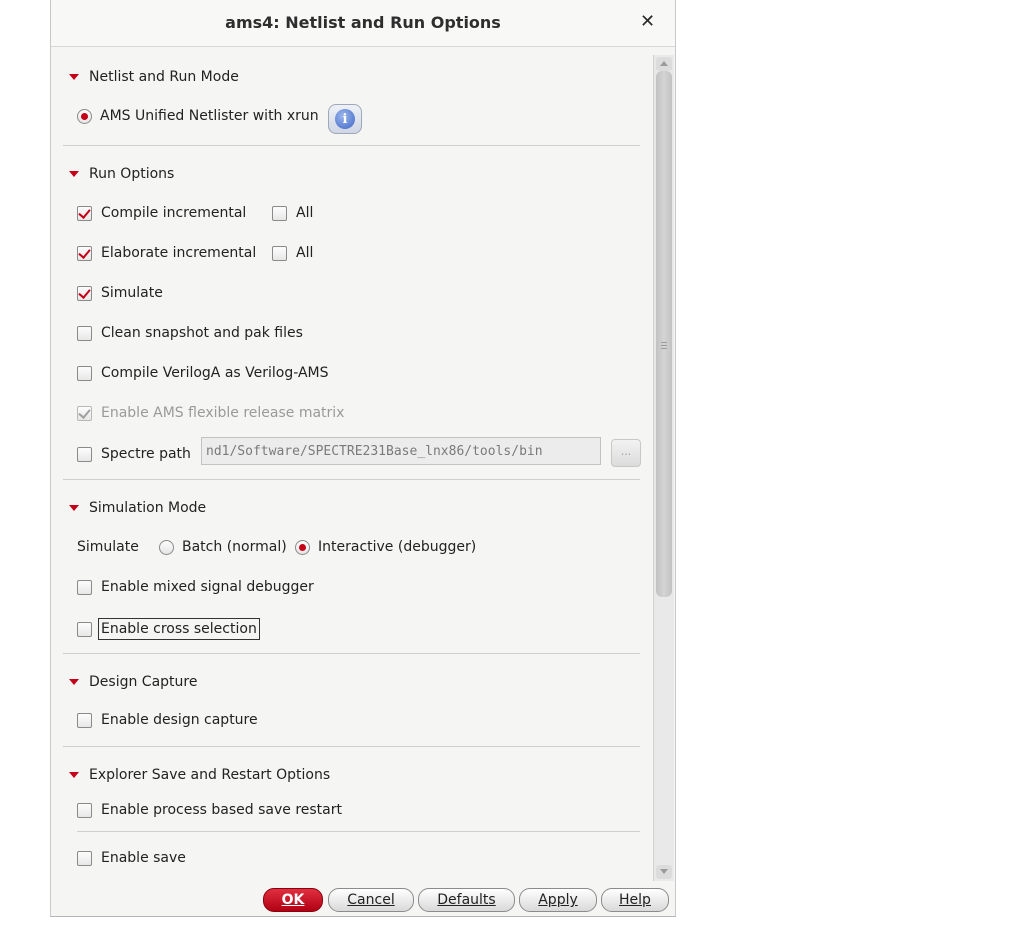 The image size is (1011, 927). I want to click on checkbox-disabled, so click(84, 413).